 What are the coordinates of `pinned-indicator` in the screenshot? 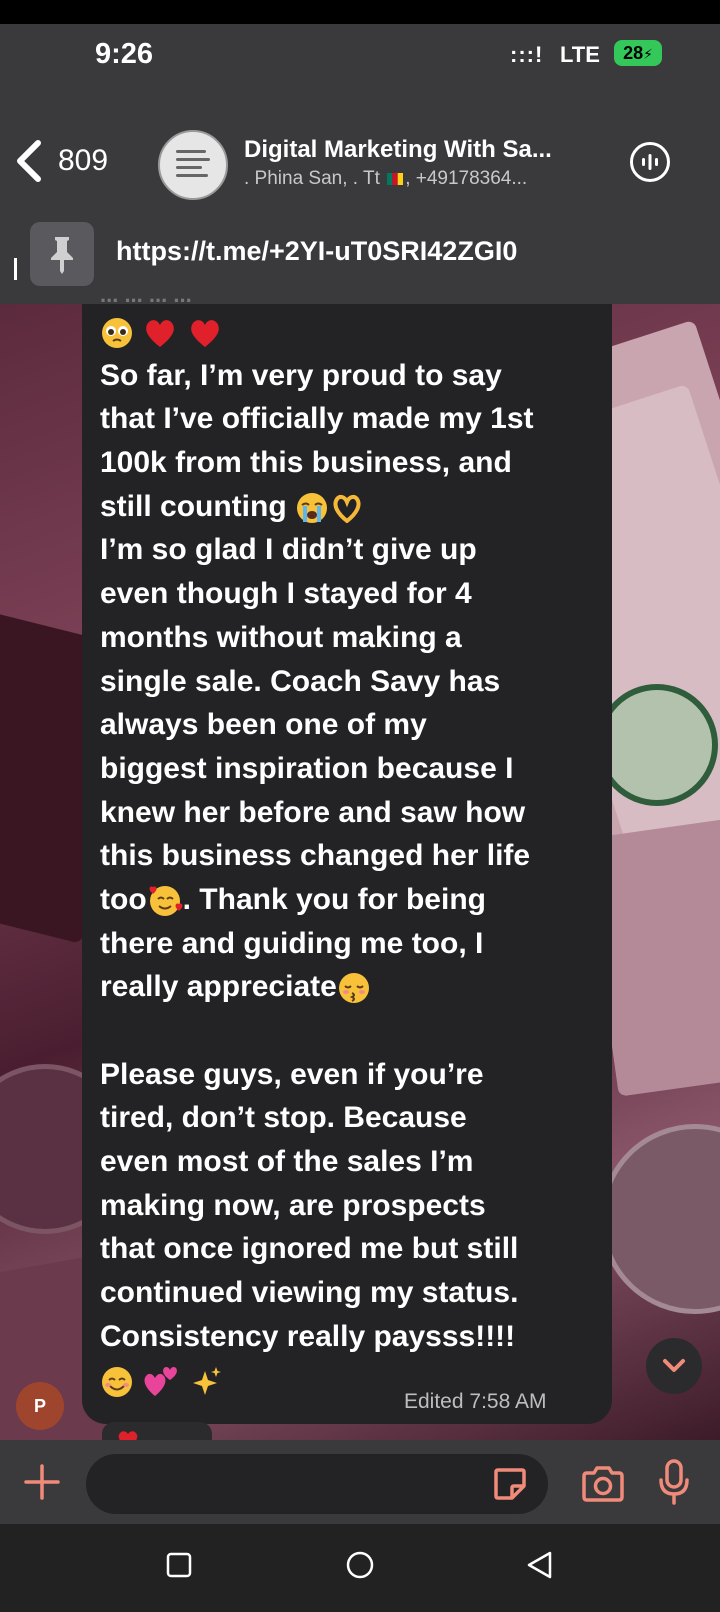 It's located at (15, 269).